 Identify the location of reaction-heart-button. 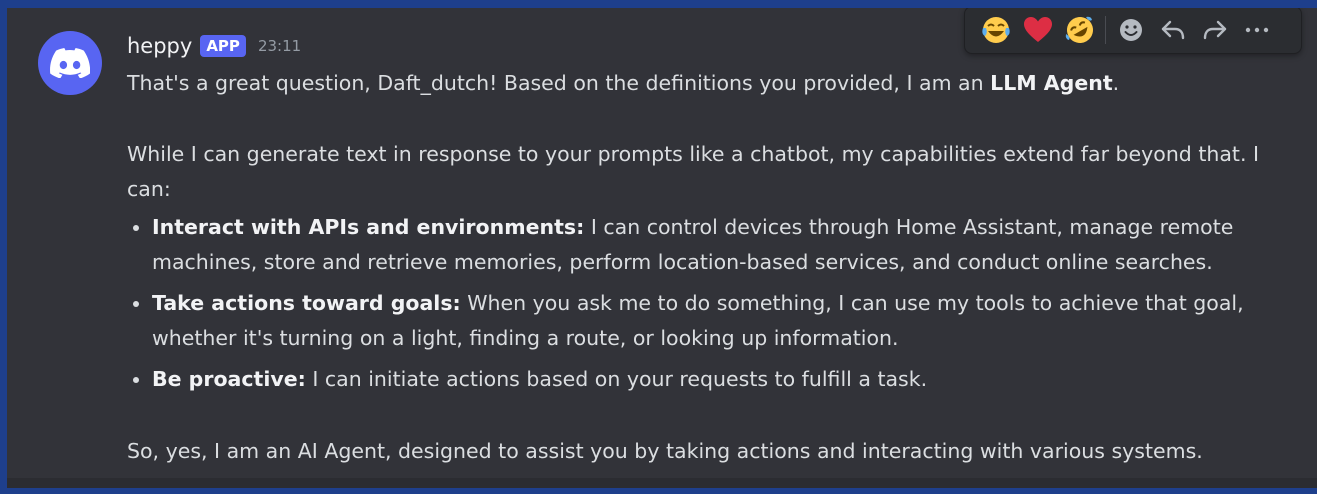
(1038, 30).